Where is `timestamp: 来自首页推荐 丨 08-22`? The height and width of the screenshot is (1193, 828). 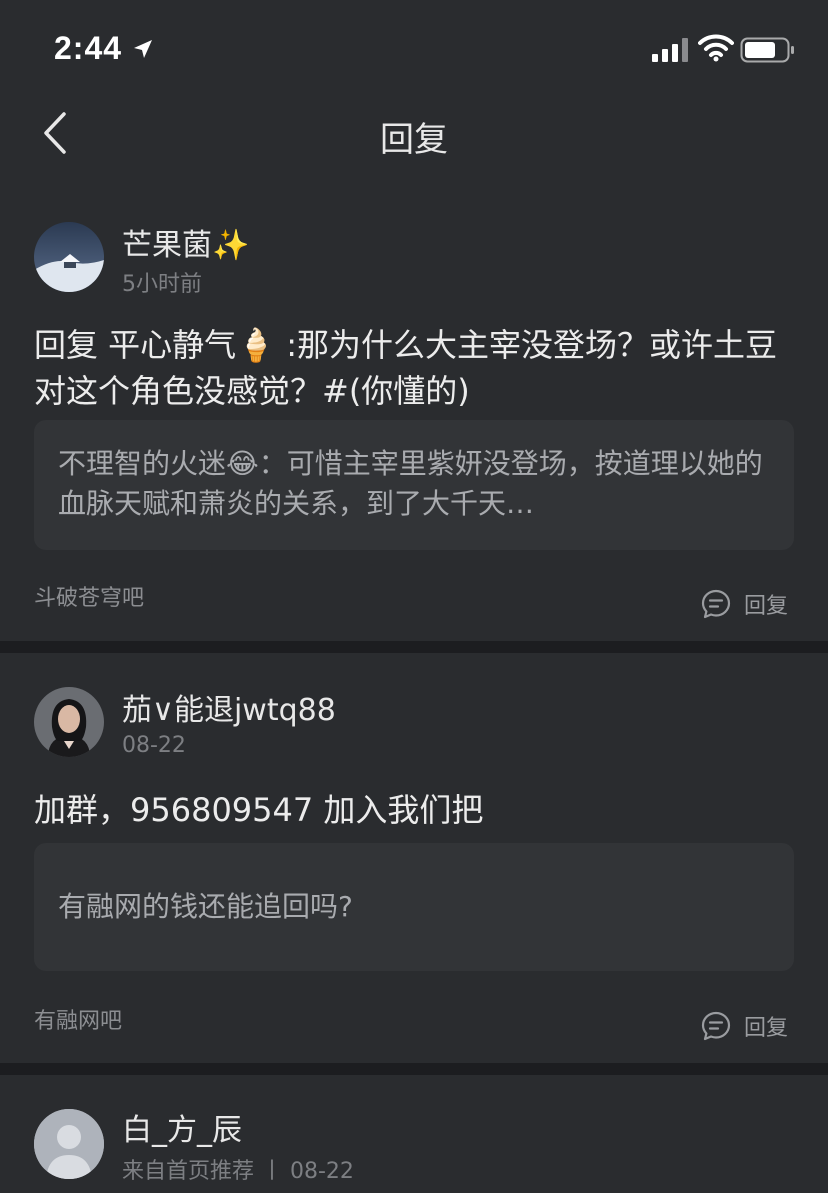 timestamp: 来自首页推荐 丨 08-22 is located at coordinates (238, 1171).